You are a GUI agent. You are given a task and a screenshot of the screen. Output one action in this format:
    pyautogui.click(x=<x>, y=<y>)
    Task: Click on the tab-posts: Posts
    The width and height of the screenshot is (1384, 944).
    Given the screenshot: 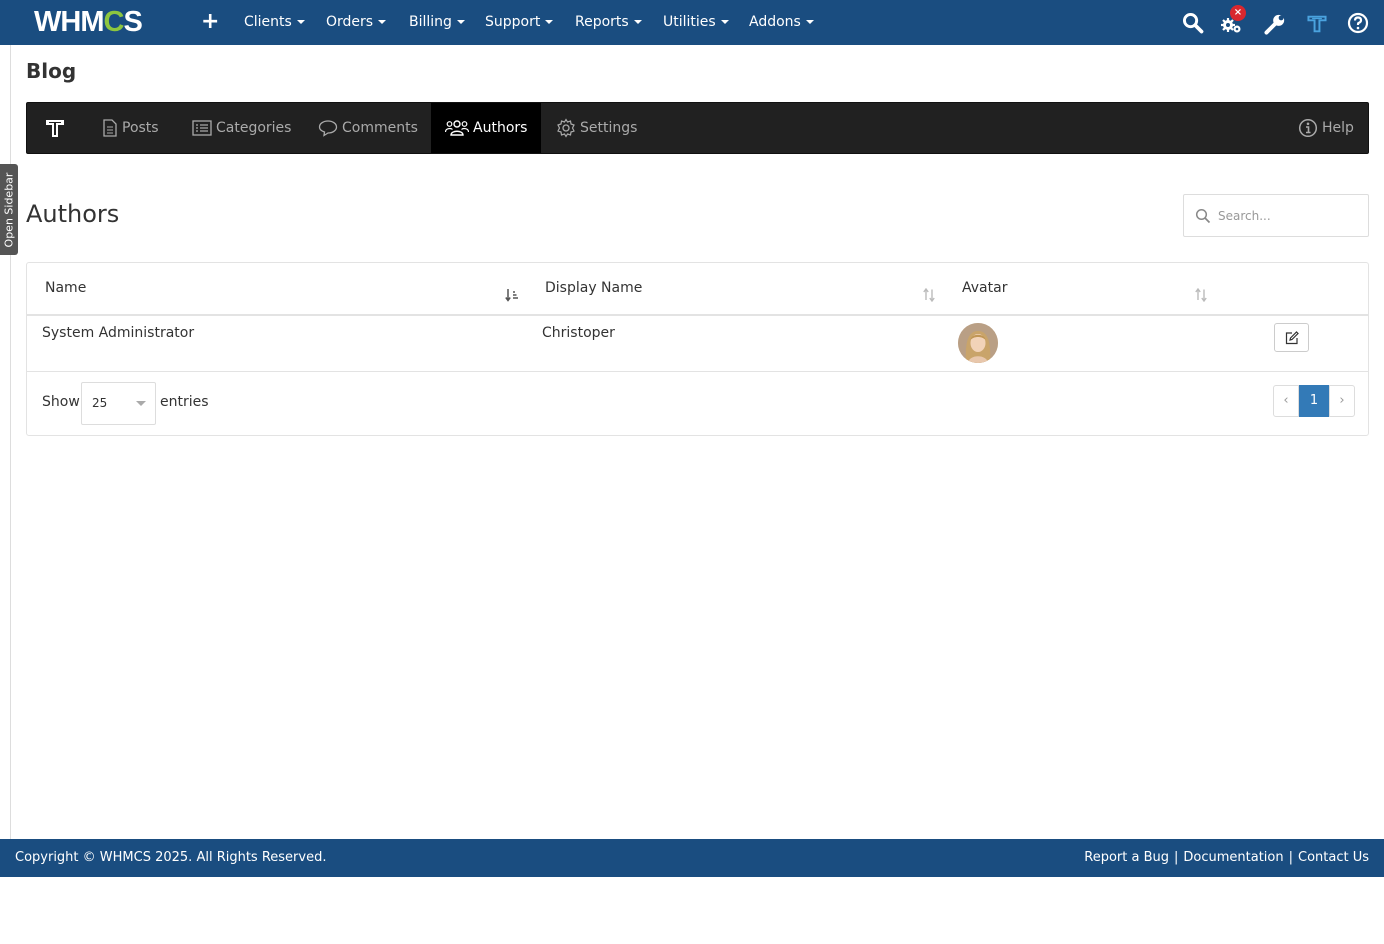 What is the action you would take?
    pyautogui.click(x=130, y=128)
    